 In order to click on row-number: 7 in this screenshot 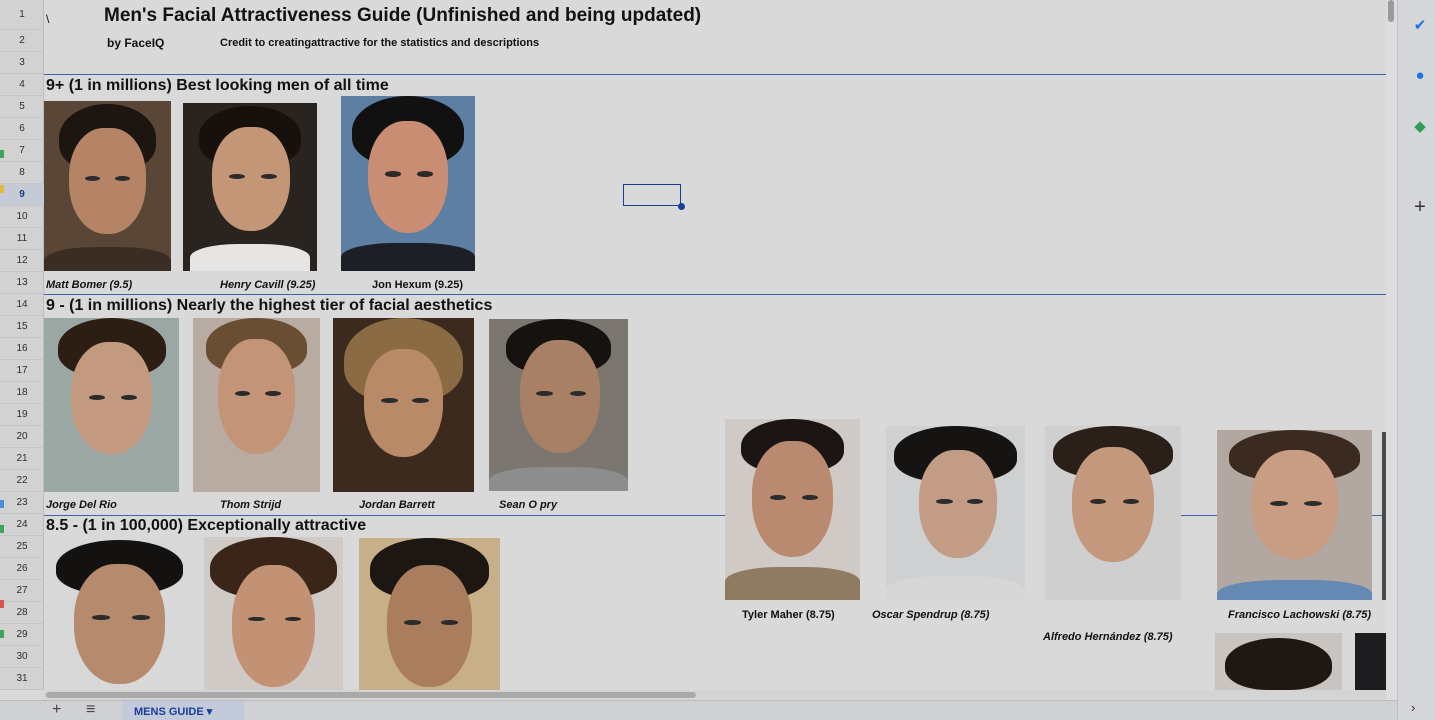, I will do `click(22, 151)`.